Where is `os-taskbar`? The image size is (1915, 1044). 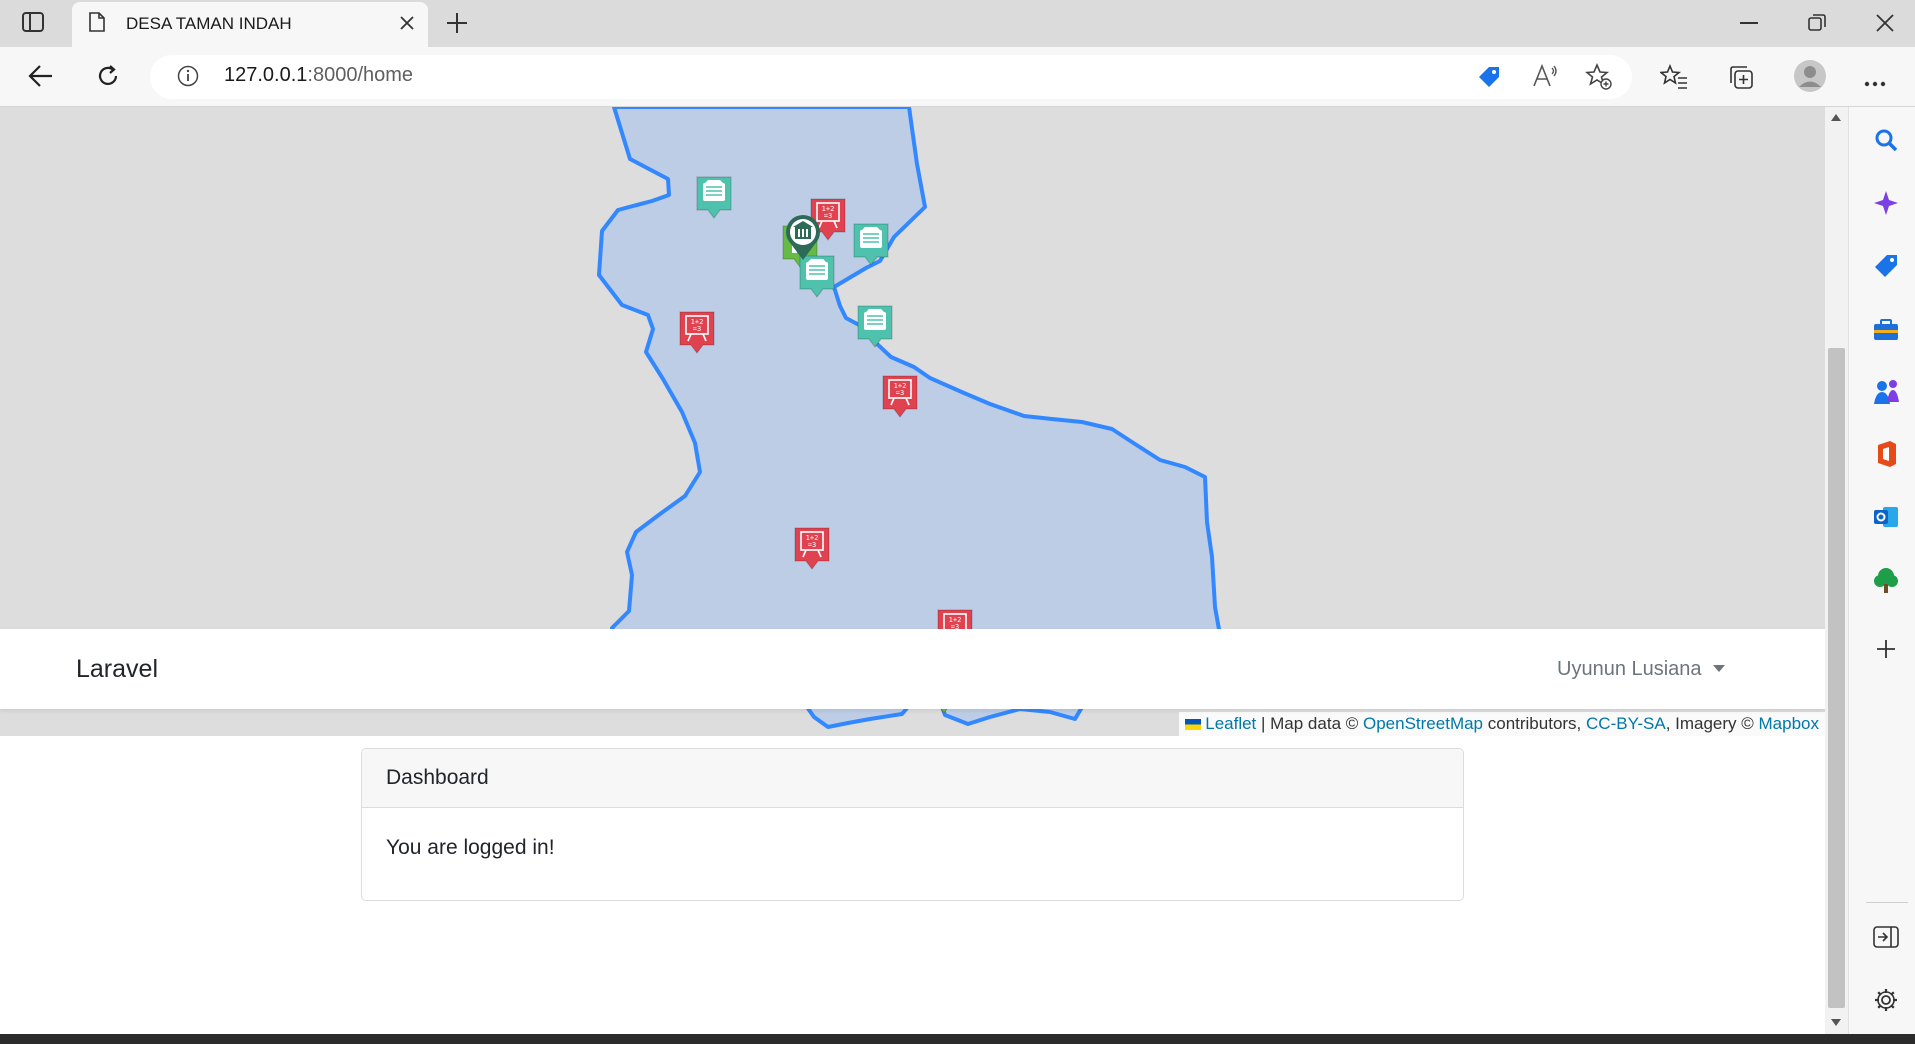
os-taskbar is located at coordinates (957, 1039).